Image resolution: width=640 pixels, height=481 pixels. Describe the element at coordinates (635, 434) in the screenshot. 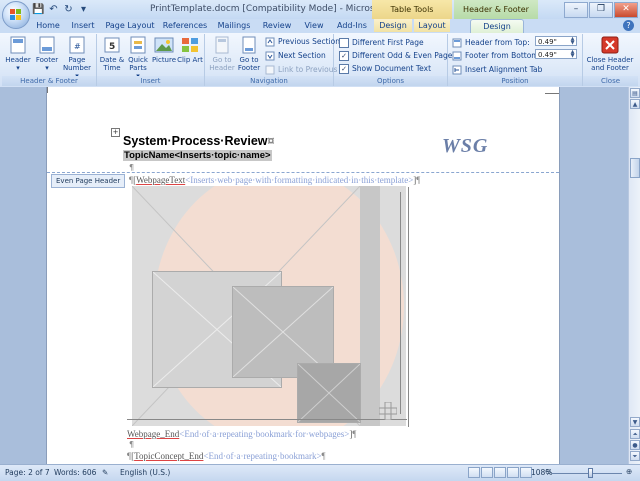

I see `previous-page-icon: ⏶` at that location.